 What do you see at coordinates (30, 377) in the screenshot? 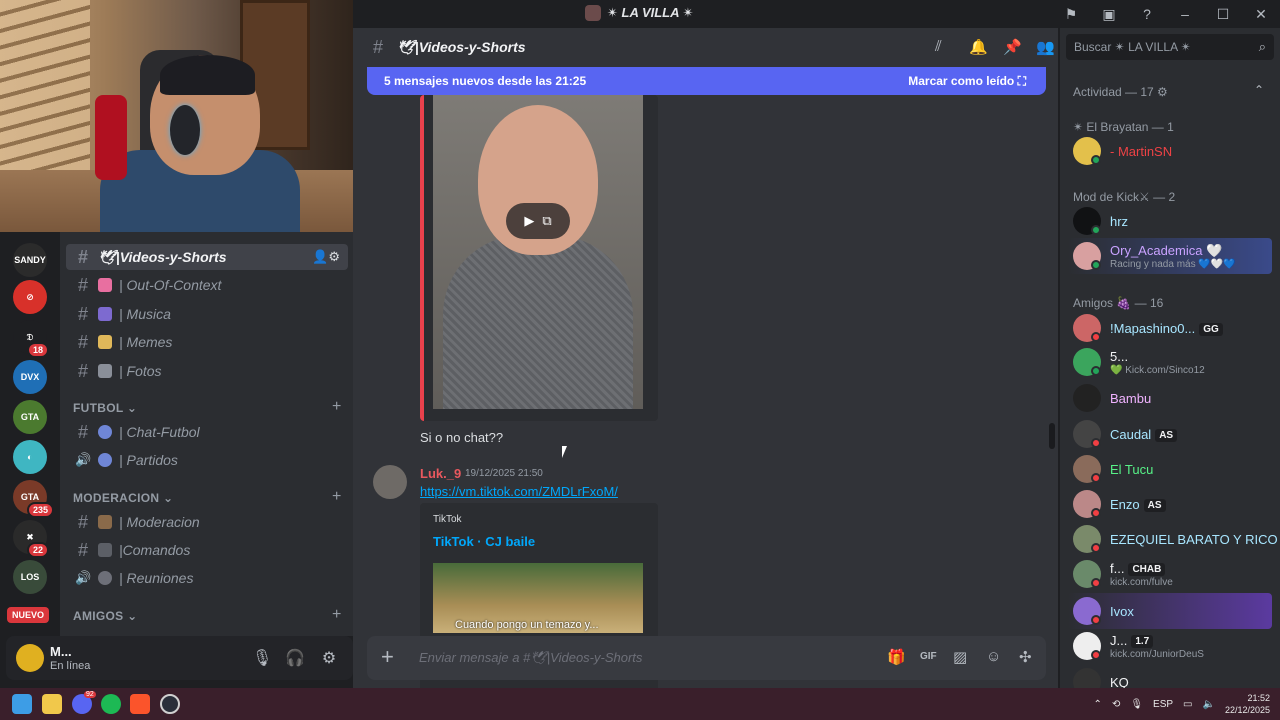
I see `server-icon: DVX` at bounding box center [30, 377].